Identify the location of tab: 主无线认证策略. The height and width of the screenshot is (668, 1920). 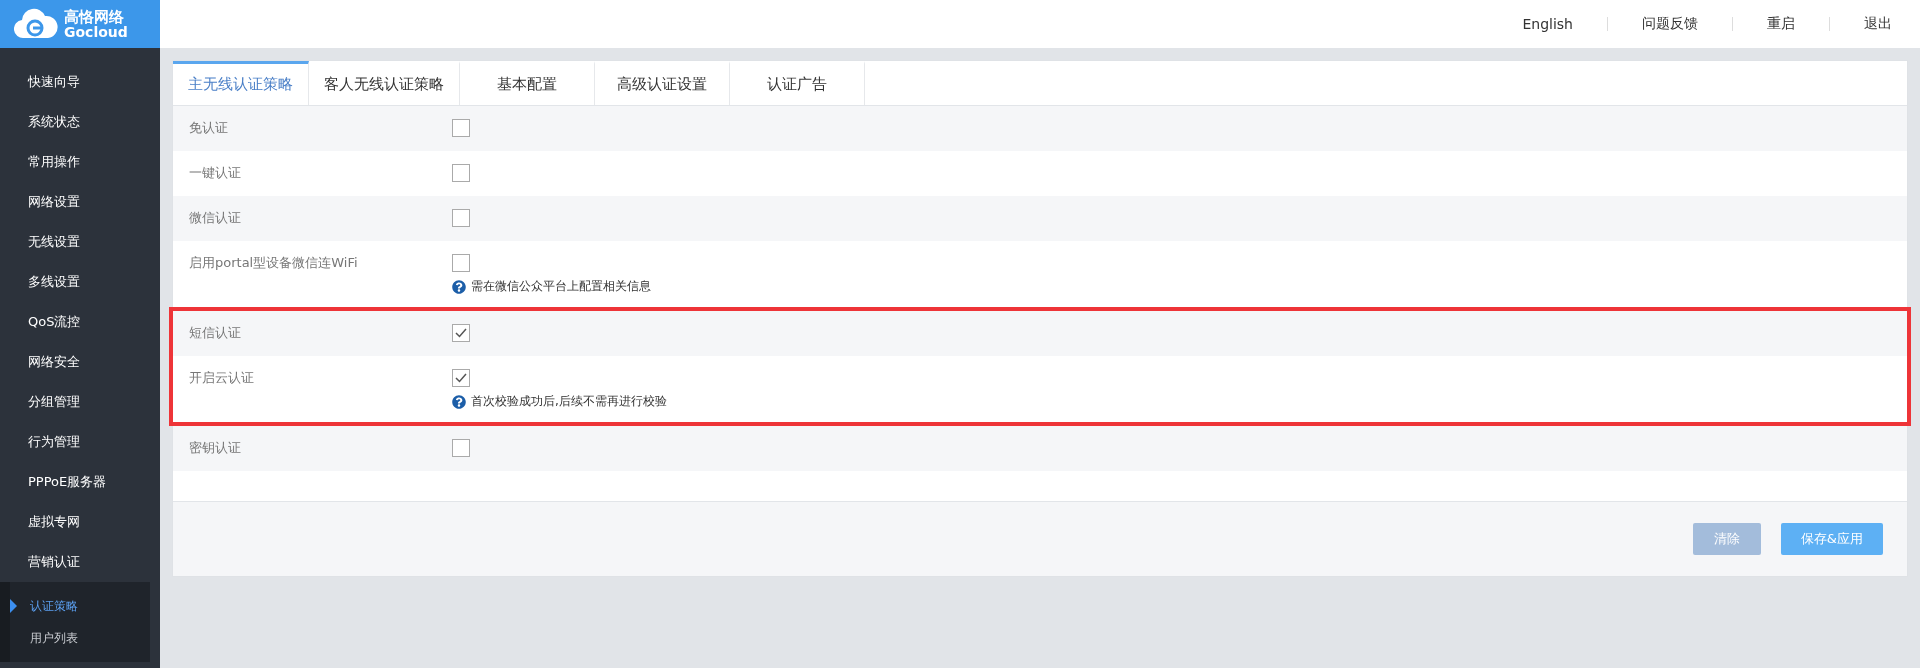
(241, 83).